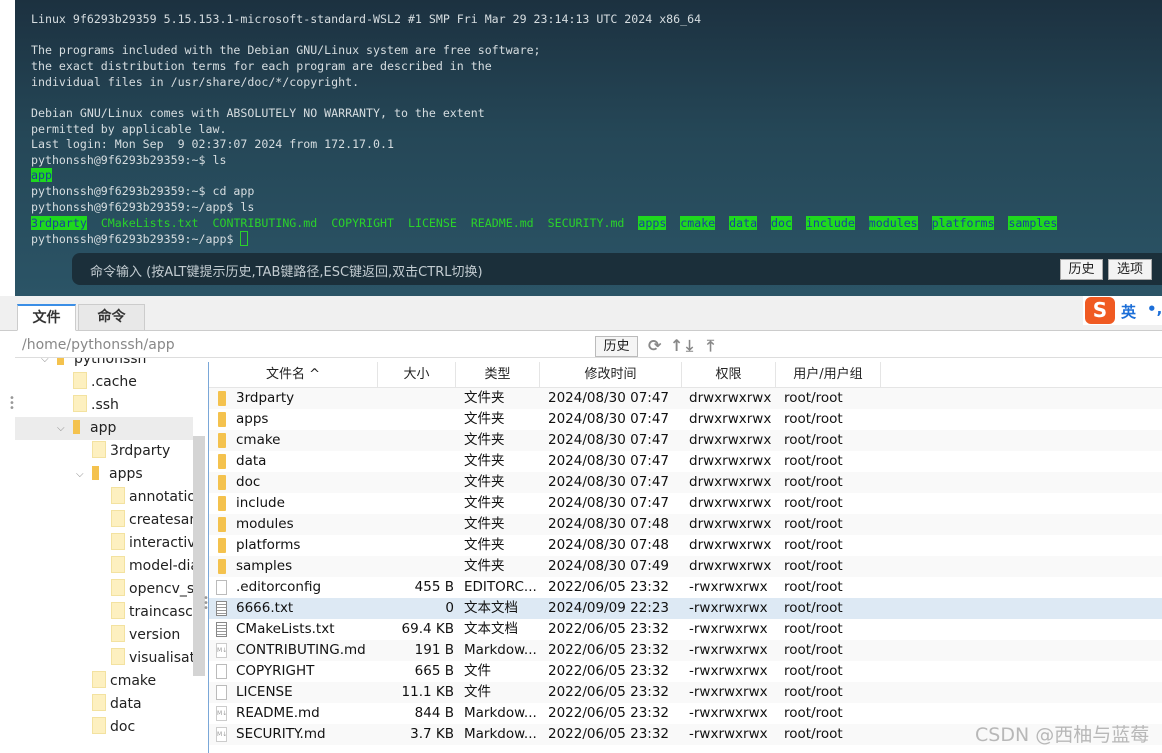  What do you see at coordinates (1081, 269) in the screenshot?
I see `history-button: 历史` at bounding box center [1081, 269].